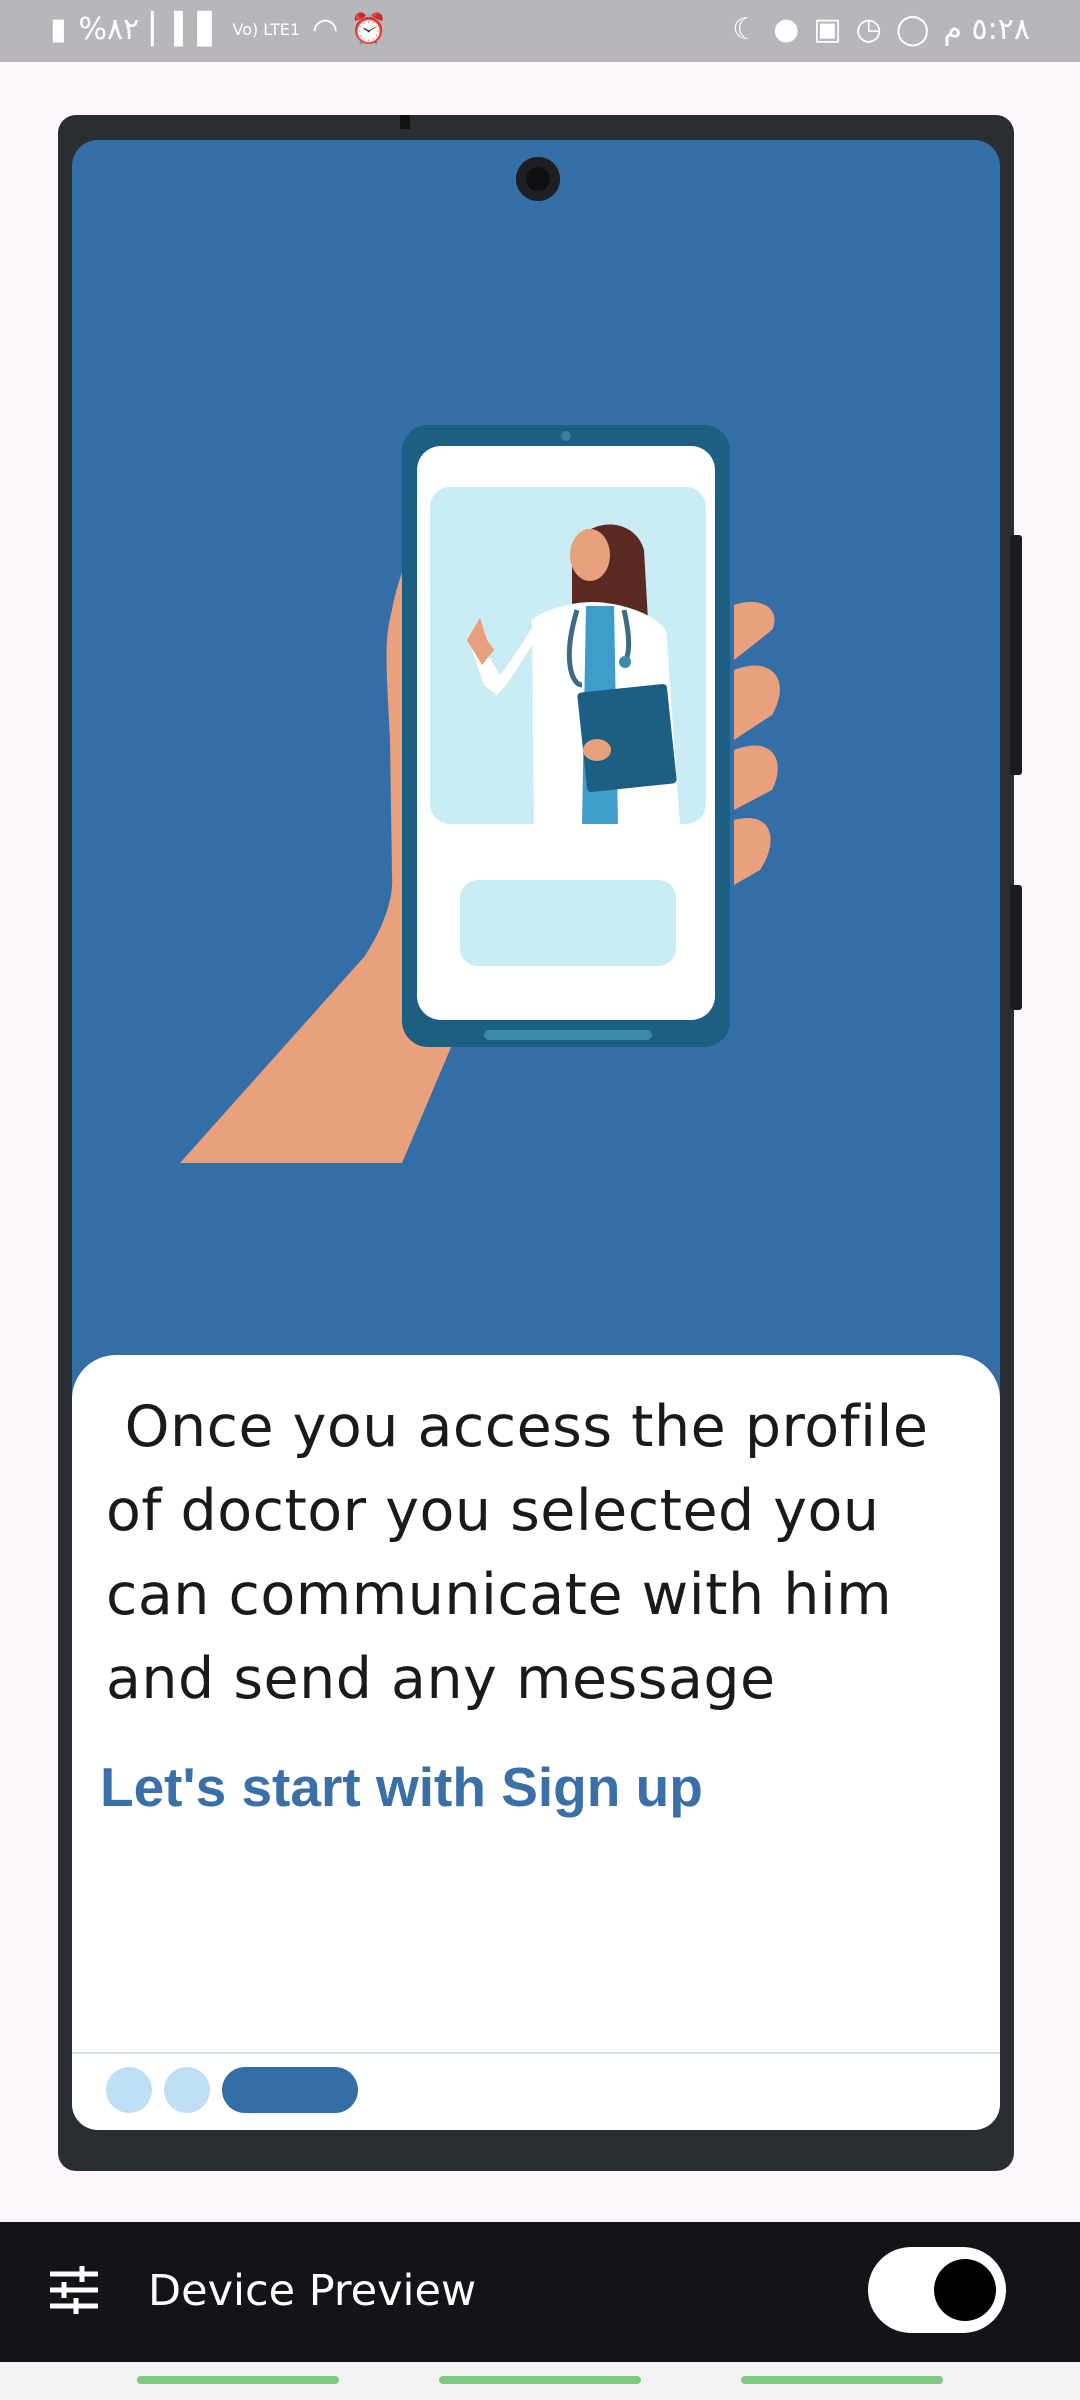  What do you see at coordinates (590, 555) in the screenshot?
I see `doctor-face` at bounding box center [590, 555].